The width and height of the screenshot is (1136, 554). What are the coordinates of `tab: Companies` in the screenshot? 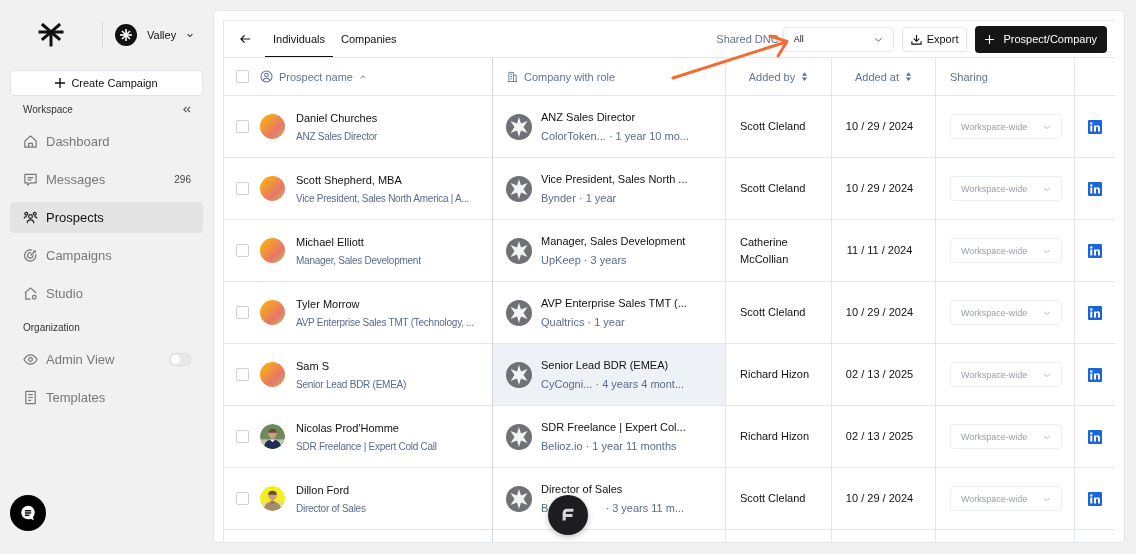 It's located at (369, 39).